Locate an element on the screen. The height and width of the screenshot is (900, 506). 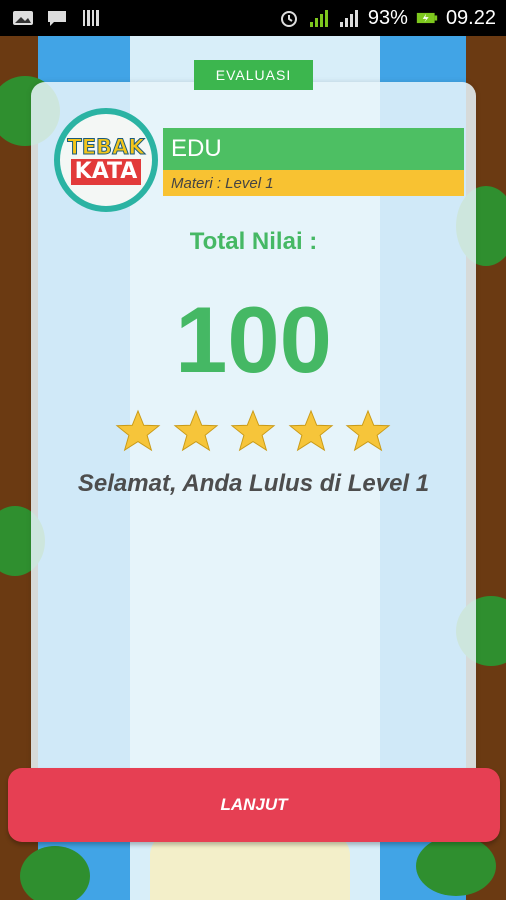
score-value: 100 is located at coordinates (253, 339).